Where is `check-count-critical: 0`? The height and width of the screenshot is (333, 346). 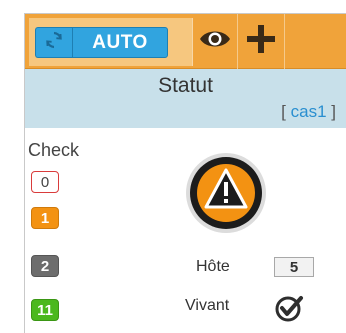 check-count-critical: 0 is located at coordinates (45, 182).